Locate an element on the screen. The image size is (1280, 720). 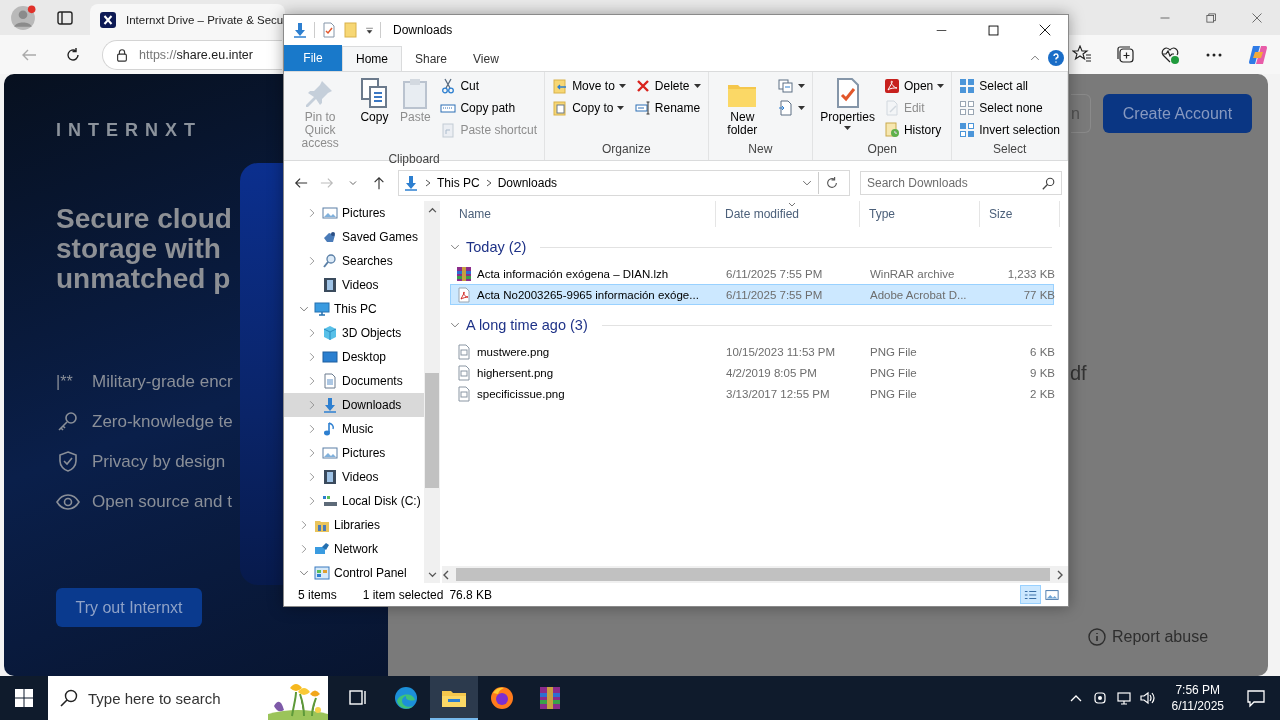
nav-item: Saved Games is located at coordinates (354, 237).